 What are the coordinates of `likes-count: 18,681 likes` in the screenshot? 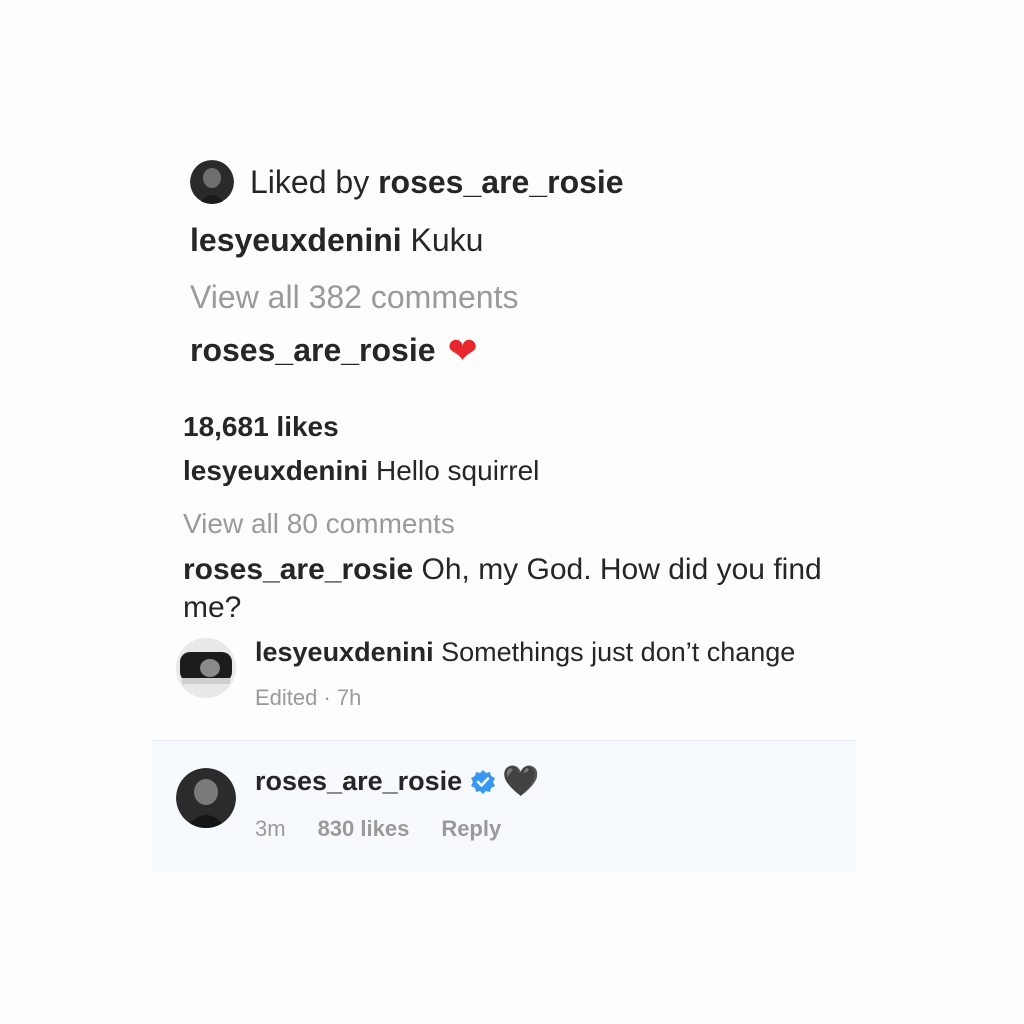 It's located at (261, 427).